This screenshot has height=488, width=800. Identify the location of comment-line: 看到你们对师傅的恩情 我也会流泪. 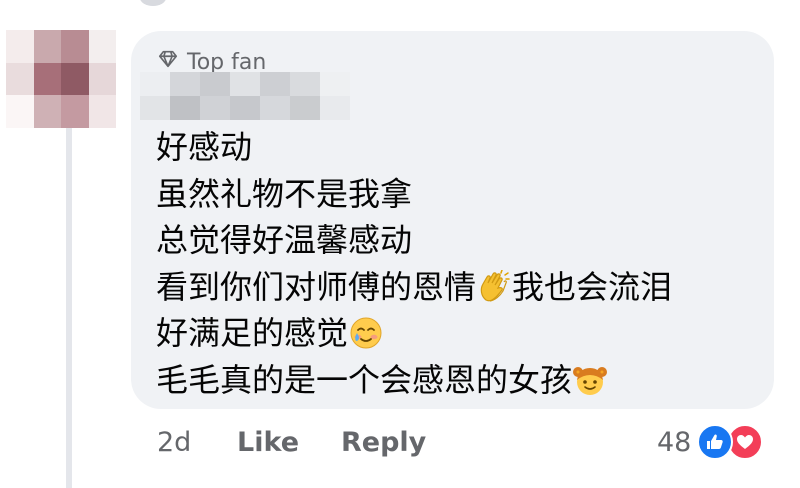
(414, 287).